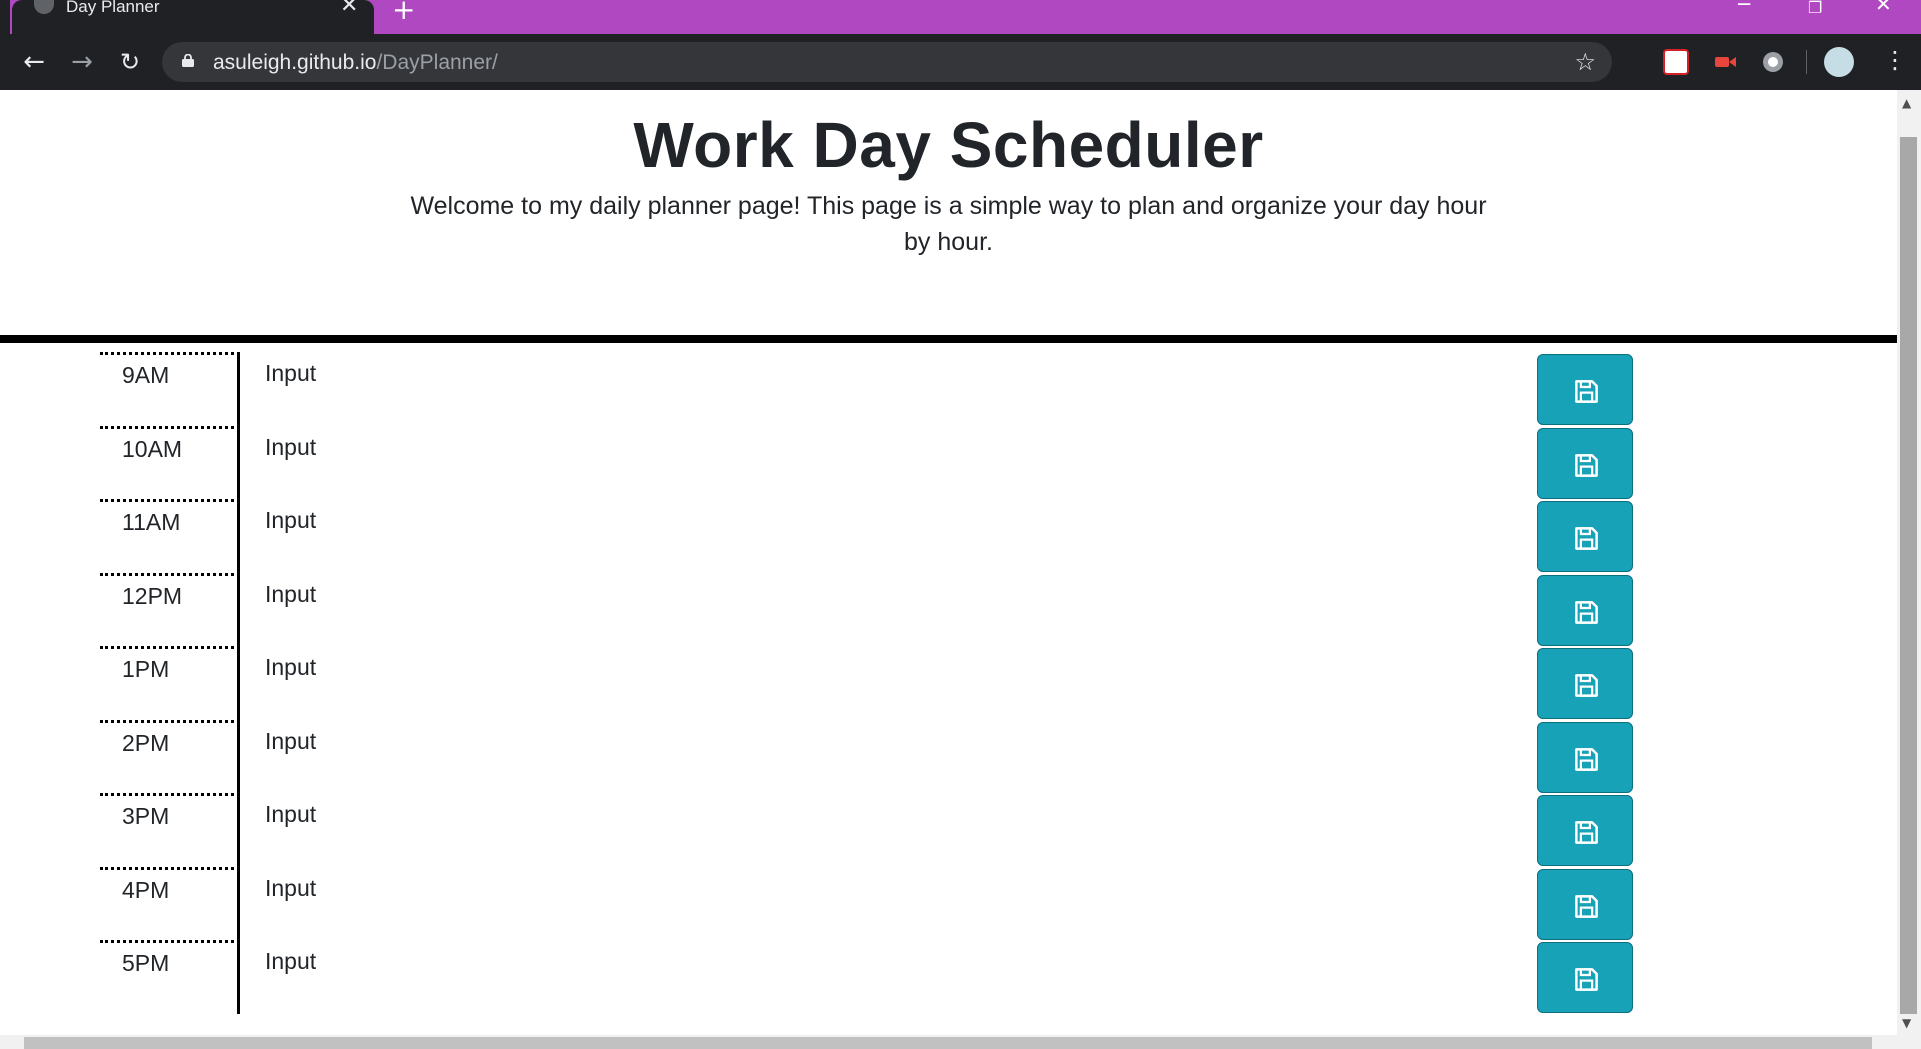 The width and height of the screenshot is (1921, 1049). What do you see at coordinates (948, 536) in the screenshot?
I see `time-block-row: 11AM Input` at bounding box center [948, 536].